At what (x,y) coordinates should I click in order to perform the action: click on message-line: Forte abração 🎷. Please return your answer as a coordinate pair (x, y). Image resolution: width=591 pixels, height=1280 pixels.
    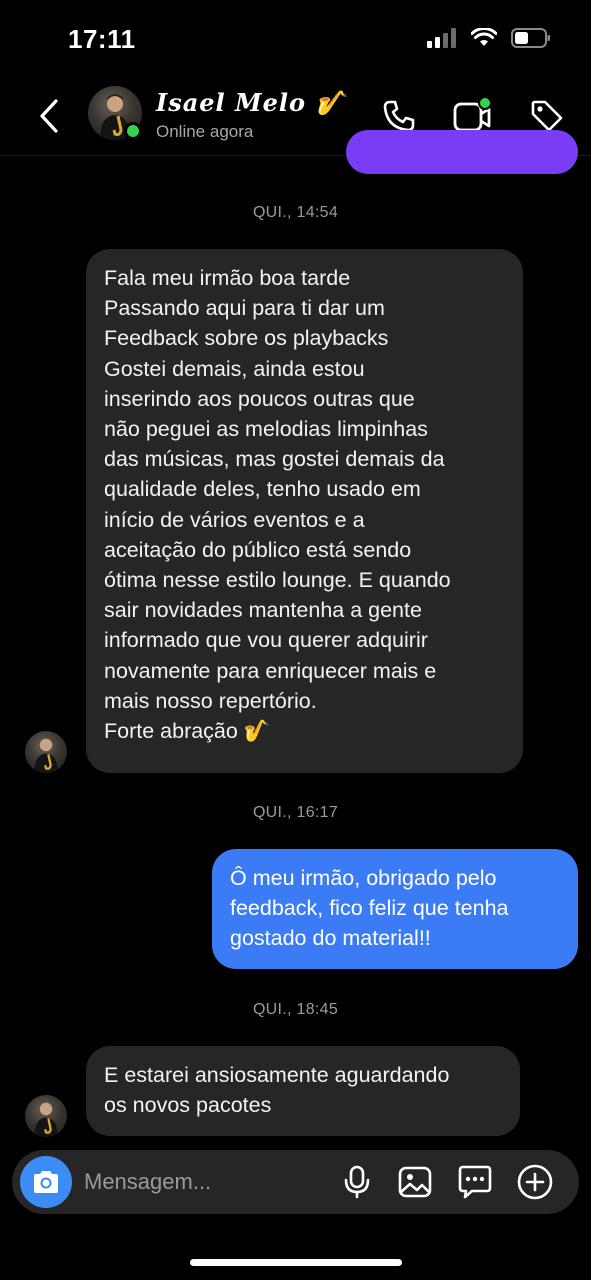
    Looking at the image, I should click on (187, 731).